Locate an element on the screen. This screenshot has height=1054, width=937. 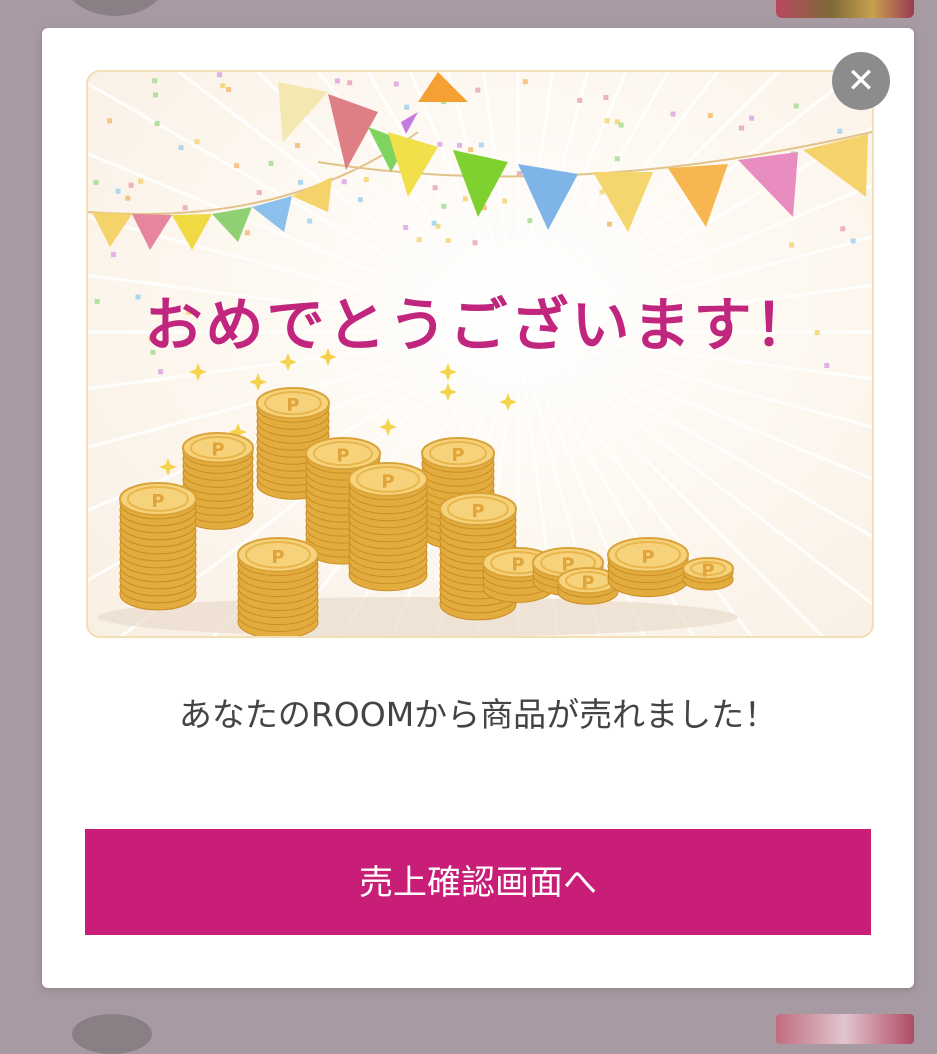
close-icon: ✕ is located at coordinates (861, 81).